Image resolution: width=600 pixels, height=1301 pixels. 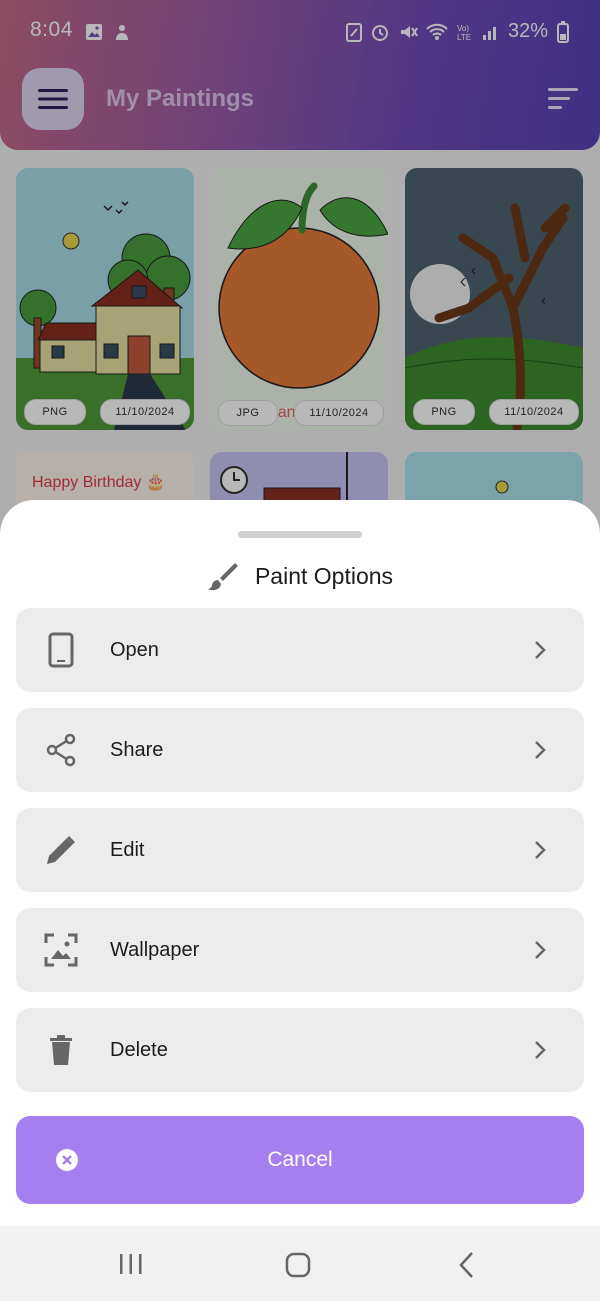 What do you see at coordinates (300, 850) in the screenshot?
I see `edit-option: Edit` at bounding box center [300, 850].